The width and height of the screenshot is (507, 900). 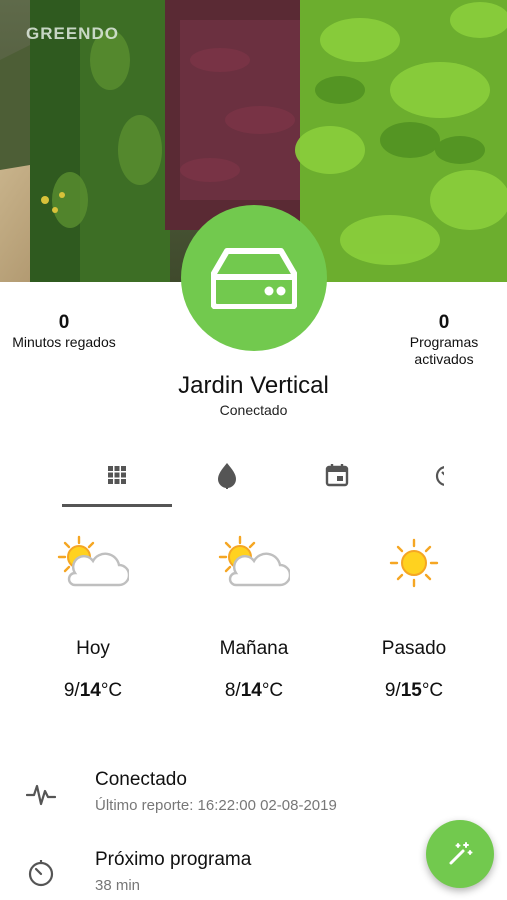 What do you see at coordinates (254, 615) in the screenshot?
I see `weather-tomorrow: Mañana 8/14°C` at bounding box center [254, 615].